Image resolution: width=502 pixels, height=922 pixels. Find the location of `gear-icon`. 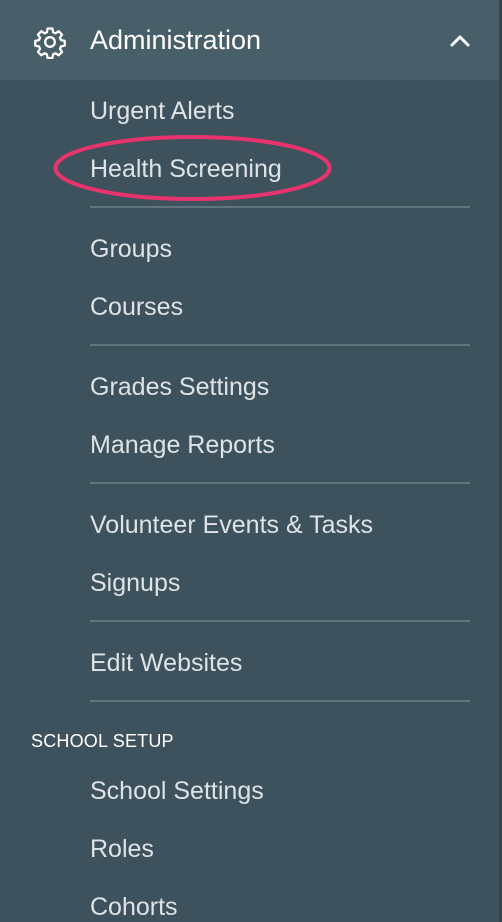

gear-icon is located at coordinates (50, 43).